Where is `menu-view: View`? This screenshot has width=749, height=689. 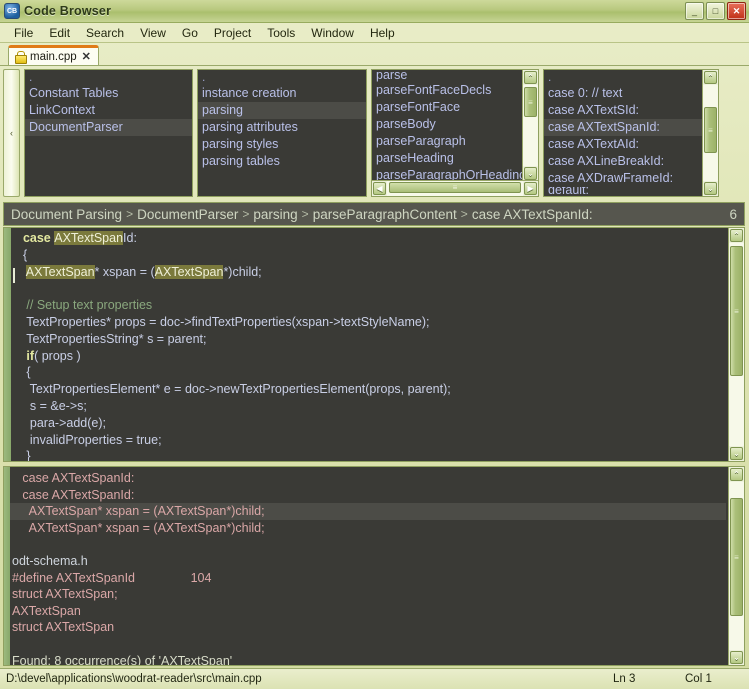 menu-view: View is located at coordinates (153, 33).